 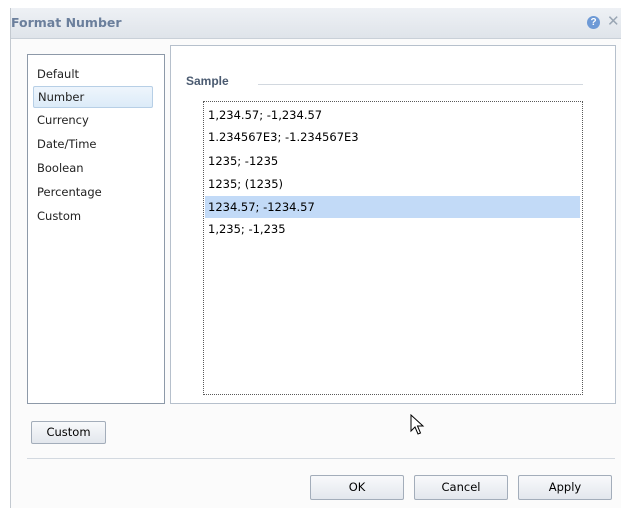 What do you see at coordinates (93, 75) in the screenshot?
I see `category-item-default: Default` at bounding box center [93, 75].